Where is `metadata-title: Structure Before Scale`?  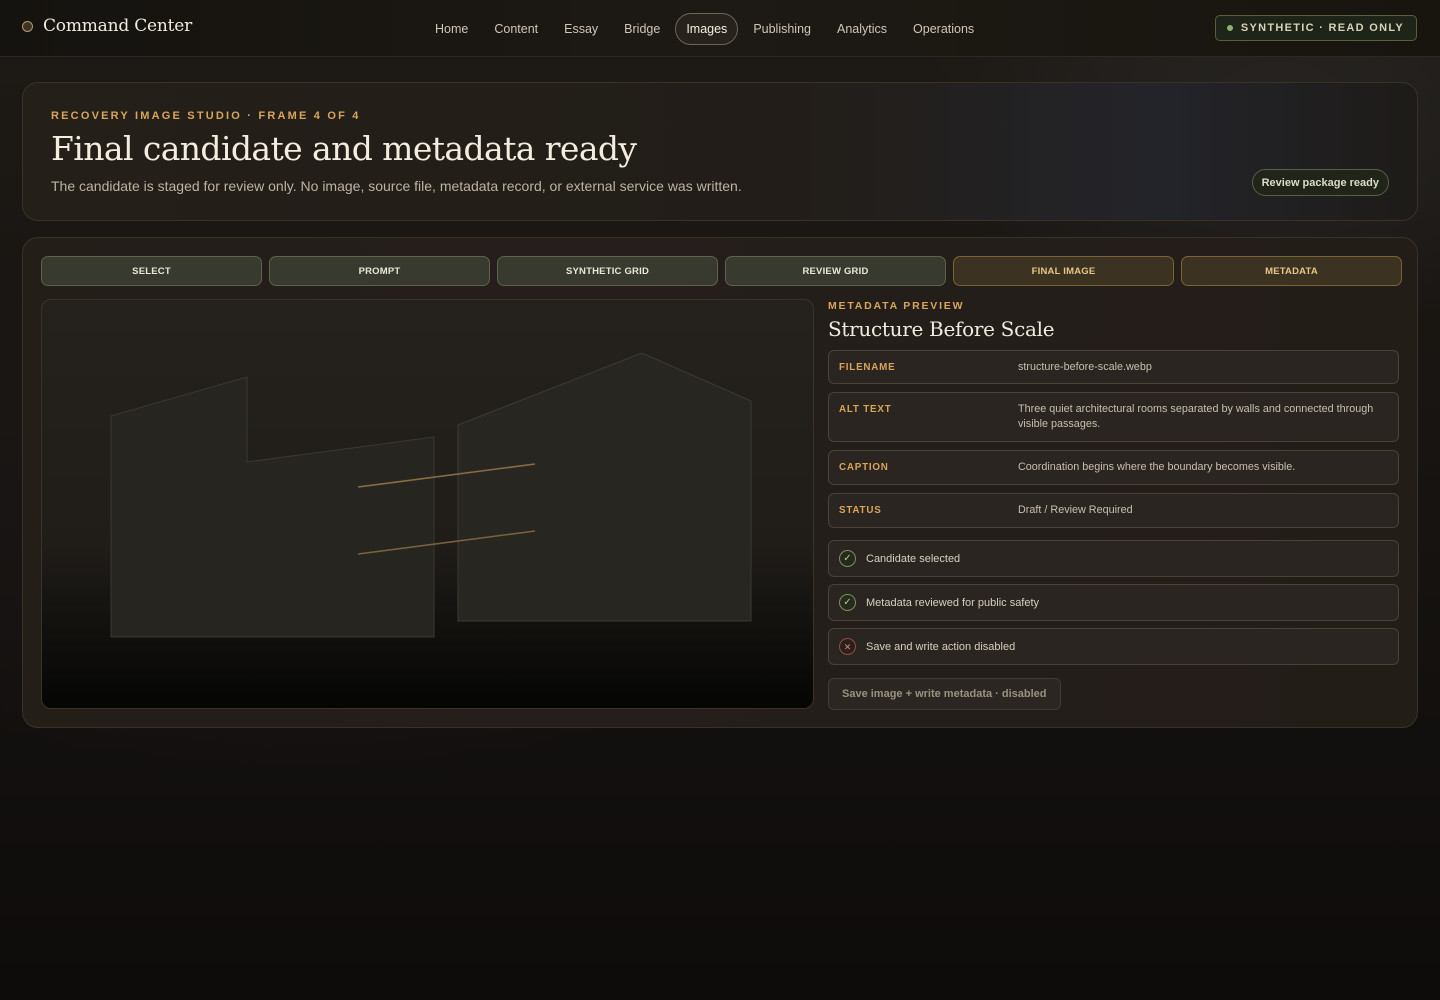 metadata-title: Structure Before Scale is located at coordinates (941, 329).